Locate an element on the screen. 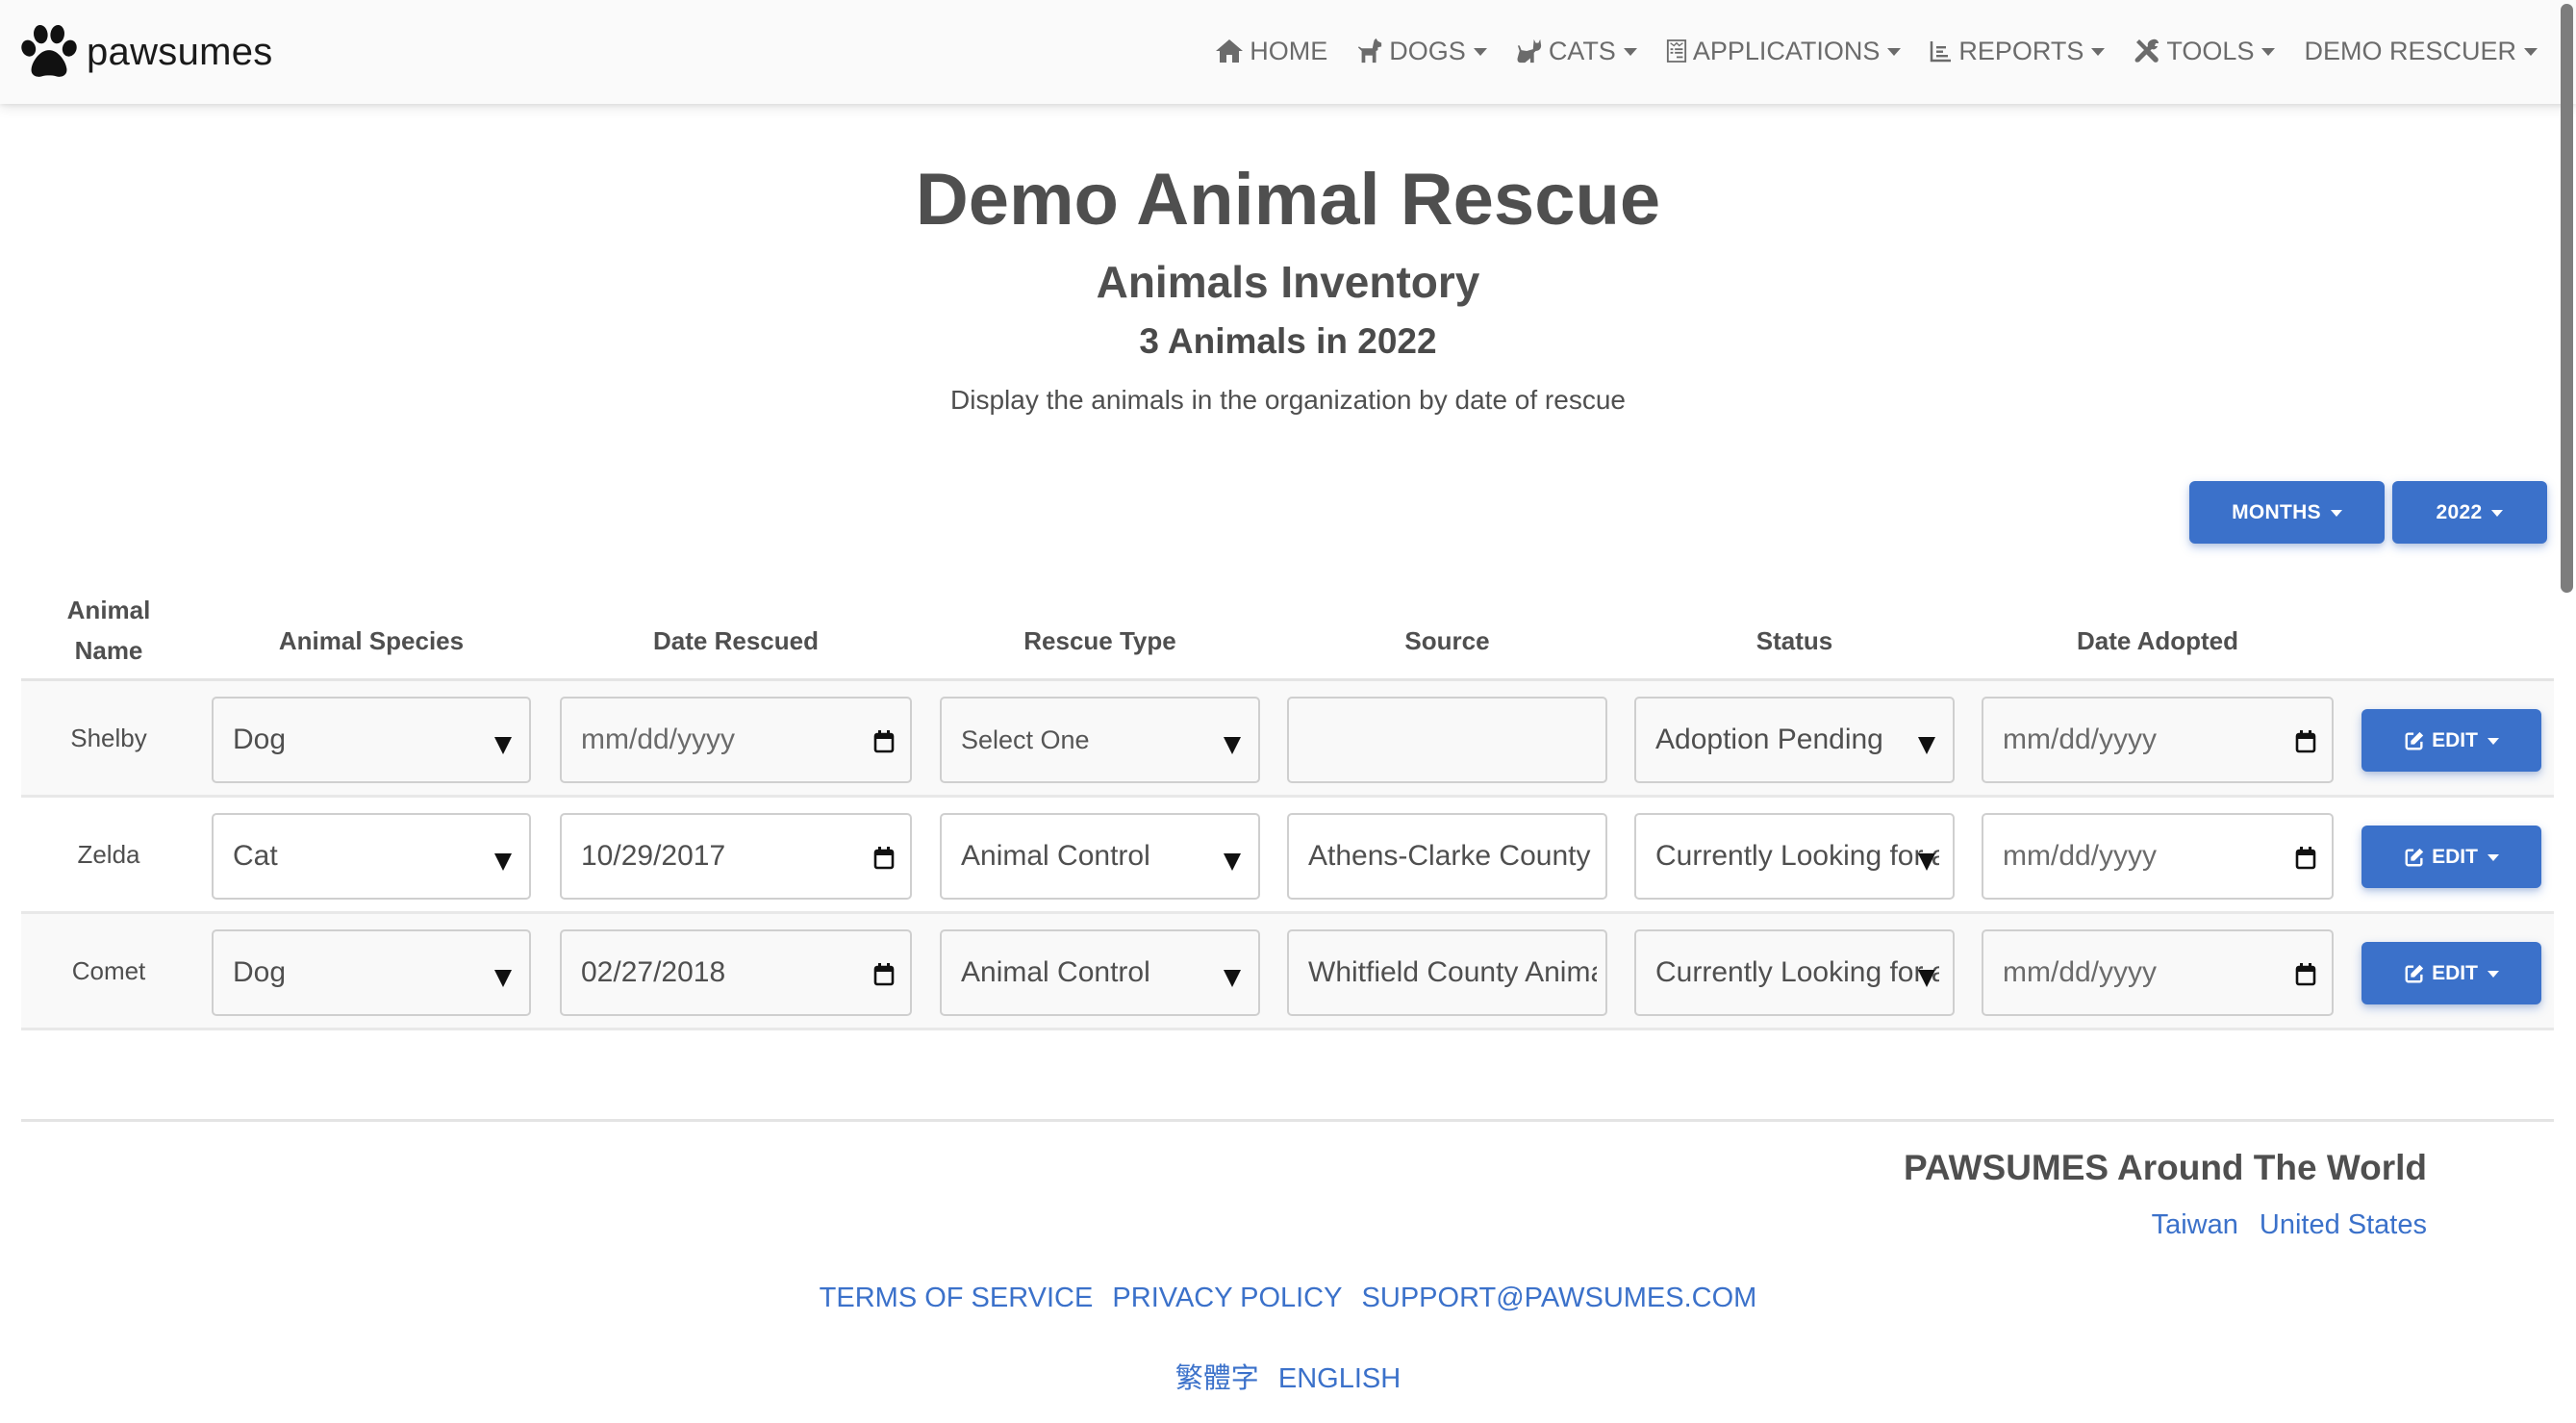 The width and height of the screenshot is (2576, 1423). support-email-link: SUPPORT@PAWSUMES.COM is located at coordinates (1559, 1298).